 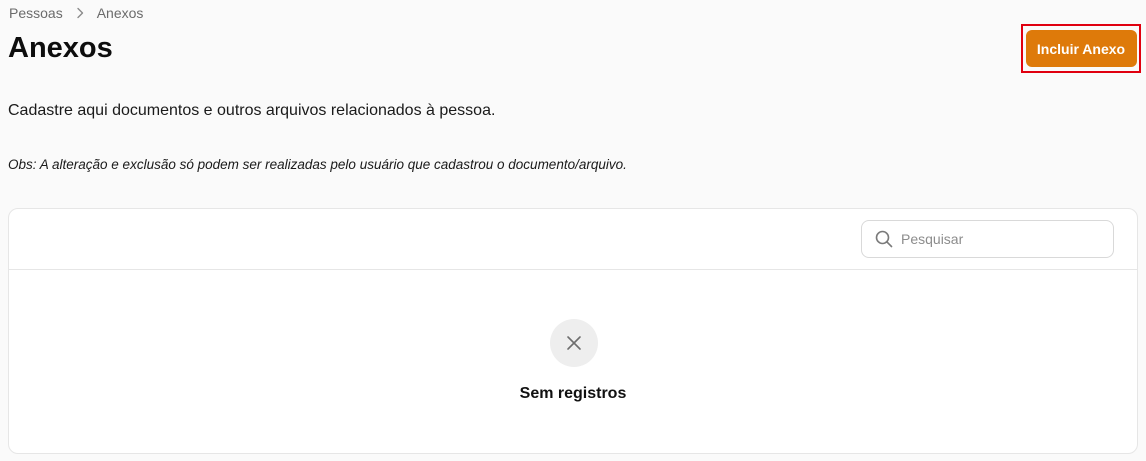 What do you see at coordinates (573, 393) in the screenshot?
I see `empty-state-text: Sem registros` at bounding box center [573, 393].